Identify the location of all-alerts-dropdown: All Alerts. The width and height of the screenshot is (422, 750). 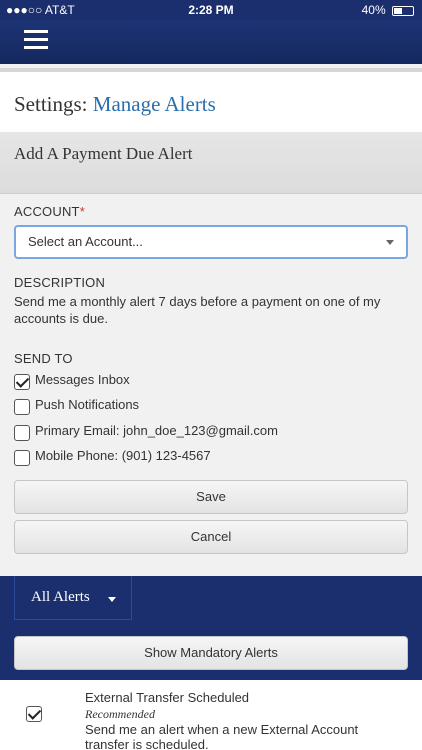
(73, 598).